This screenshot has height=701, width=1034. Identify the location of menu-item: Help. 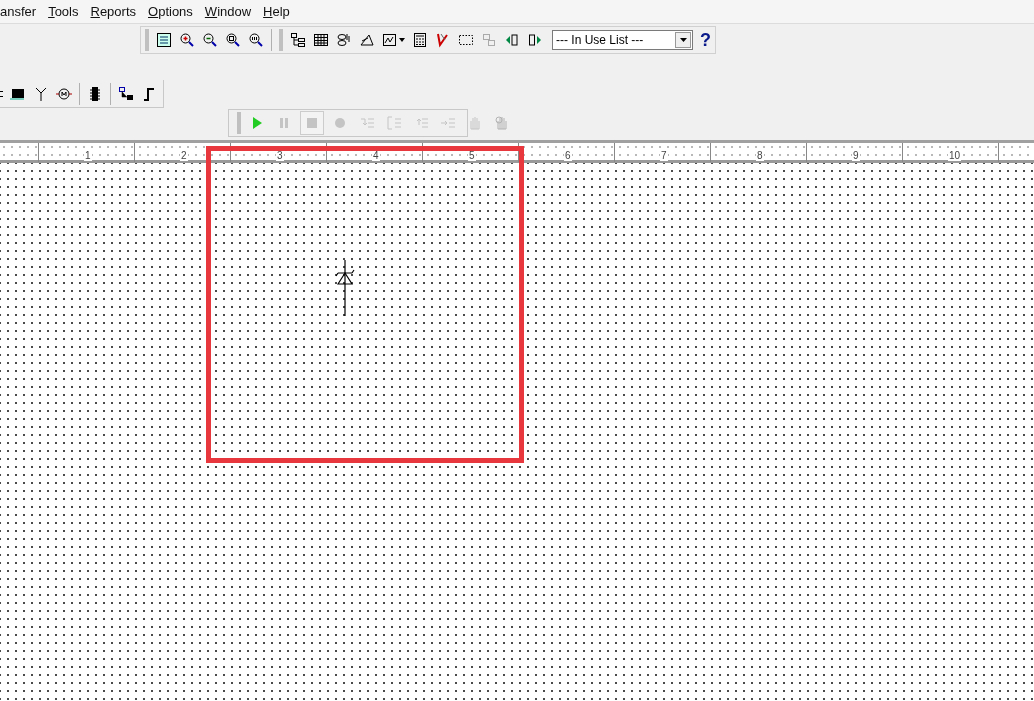
(276, 11).